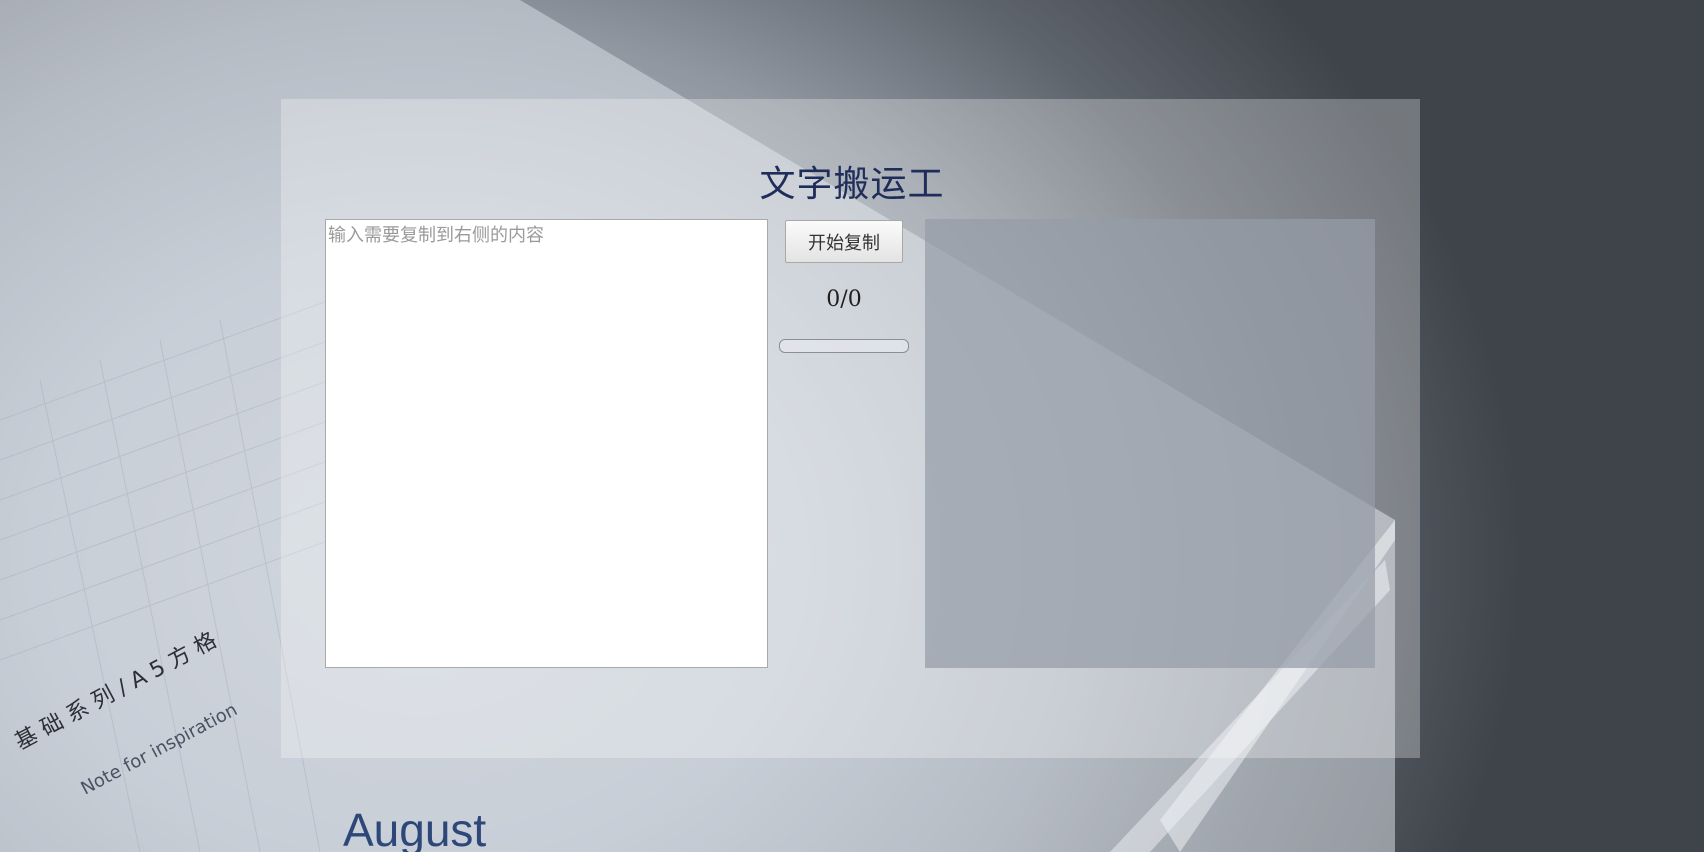 The height and width of the screenshot is (852, 1704). Describe the element at coordinates (1150, 443) in the screenshot. I see `output-panel` at that location.